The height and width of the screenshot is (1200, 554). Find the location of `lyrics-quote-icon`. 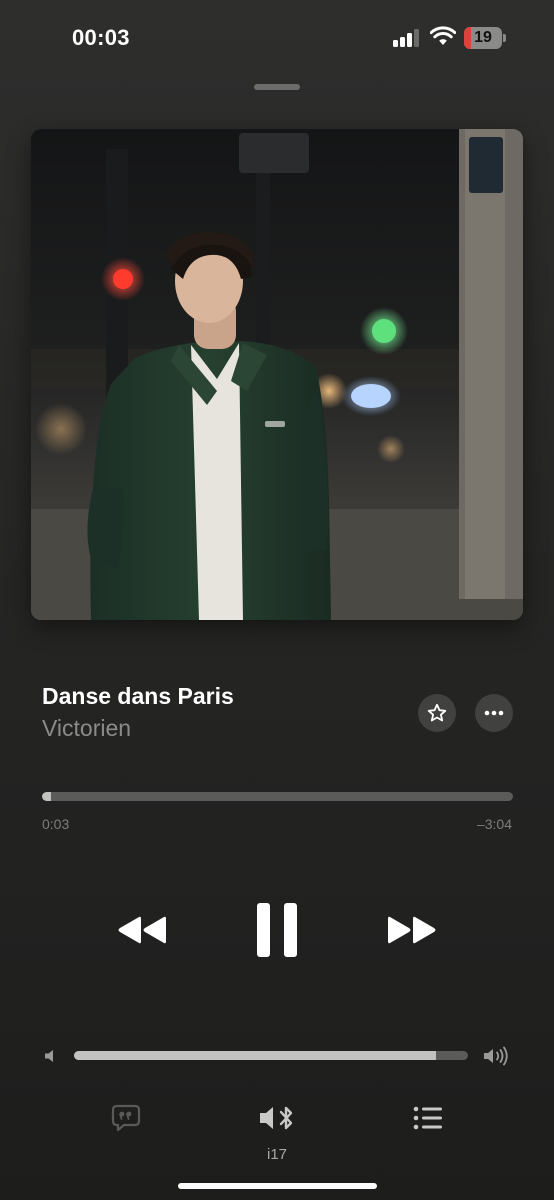

lyrics-quote-icon is located at coordinates (126, 1118).